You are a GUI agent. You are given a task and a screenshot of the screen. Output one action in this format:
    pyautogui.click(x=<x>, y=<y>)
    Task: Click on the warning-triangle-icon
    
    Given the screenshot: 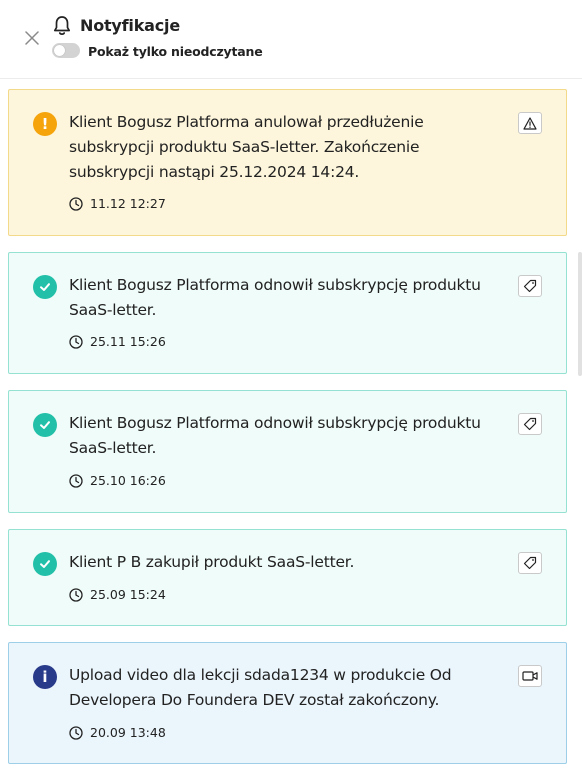 What is the action you would take?
    pyautogui.click(x=530, y=123)
    